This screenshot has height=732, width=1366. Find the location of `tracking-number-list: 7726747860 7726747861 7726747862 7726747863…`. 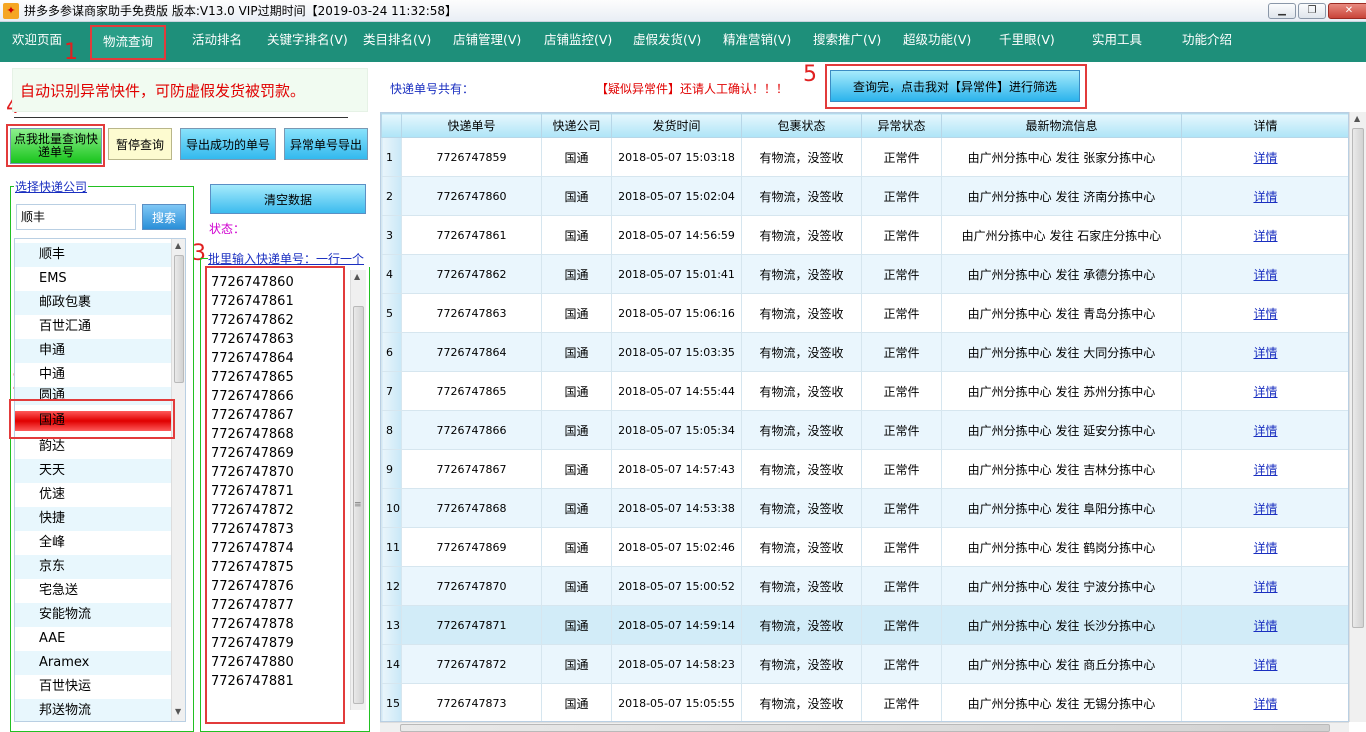

tracking-number-list: 7726747860 7726747861 7726747862 7726747863… is located at coordinates (261, 482).